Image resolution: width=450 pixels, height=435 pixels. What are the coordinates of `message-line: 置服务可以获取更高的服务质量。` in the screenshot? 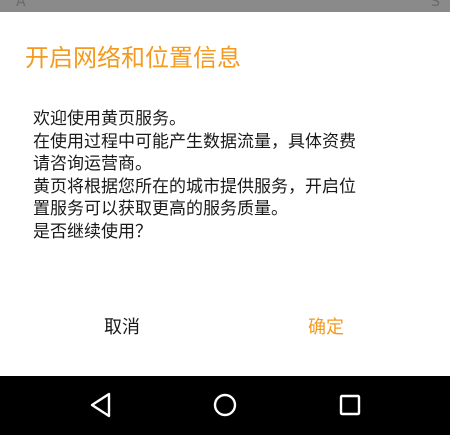 It's located at (160, 209).